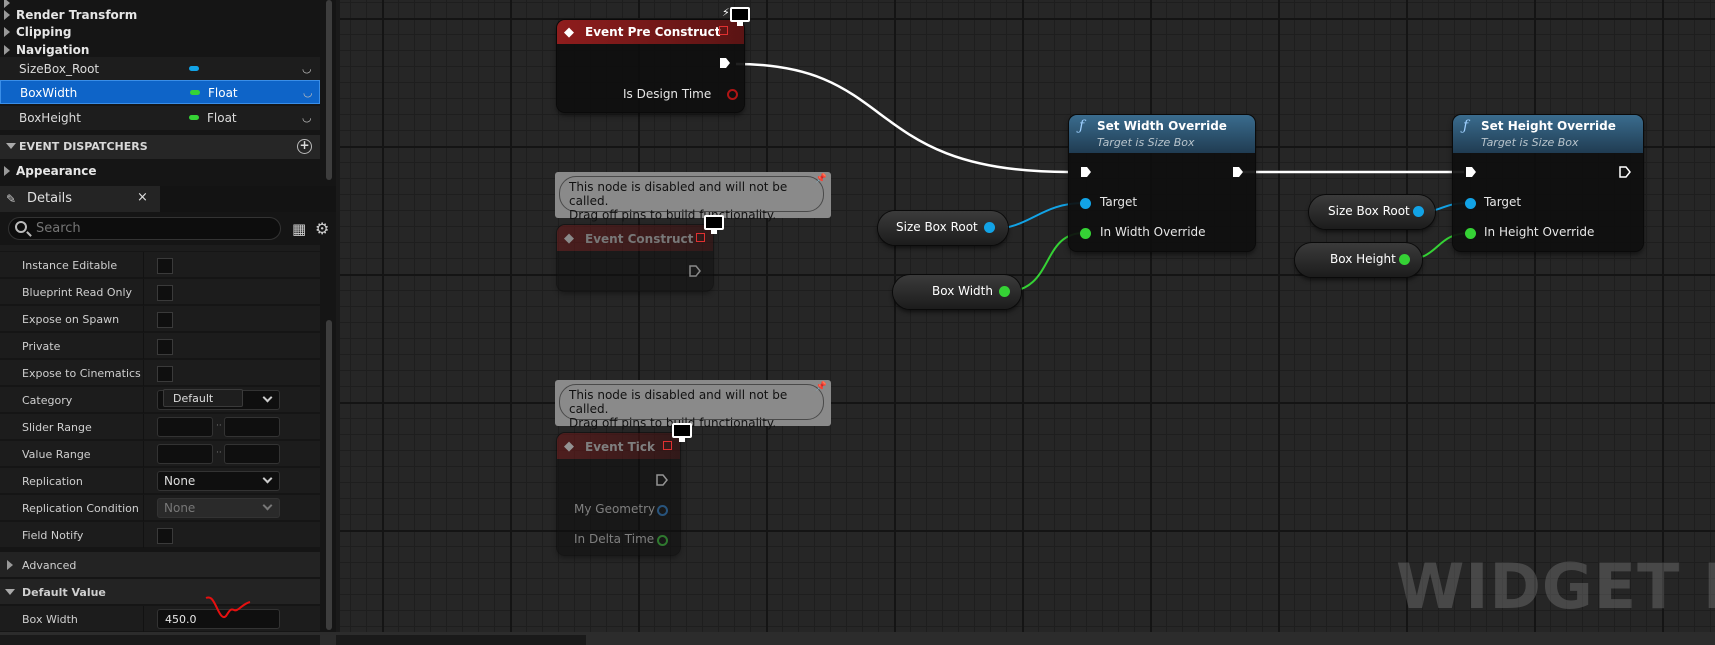  I want to click on bottom-status-bar, so click(857, 638).